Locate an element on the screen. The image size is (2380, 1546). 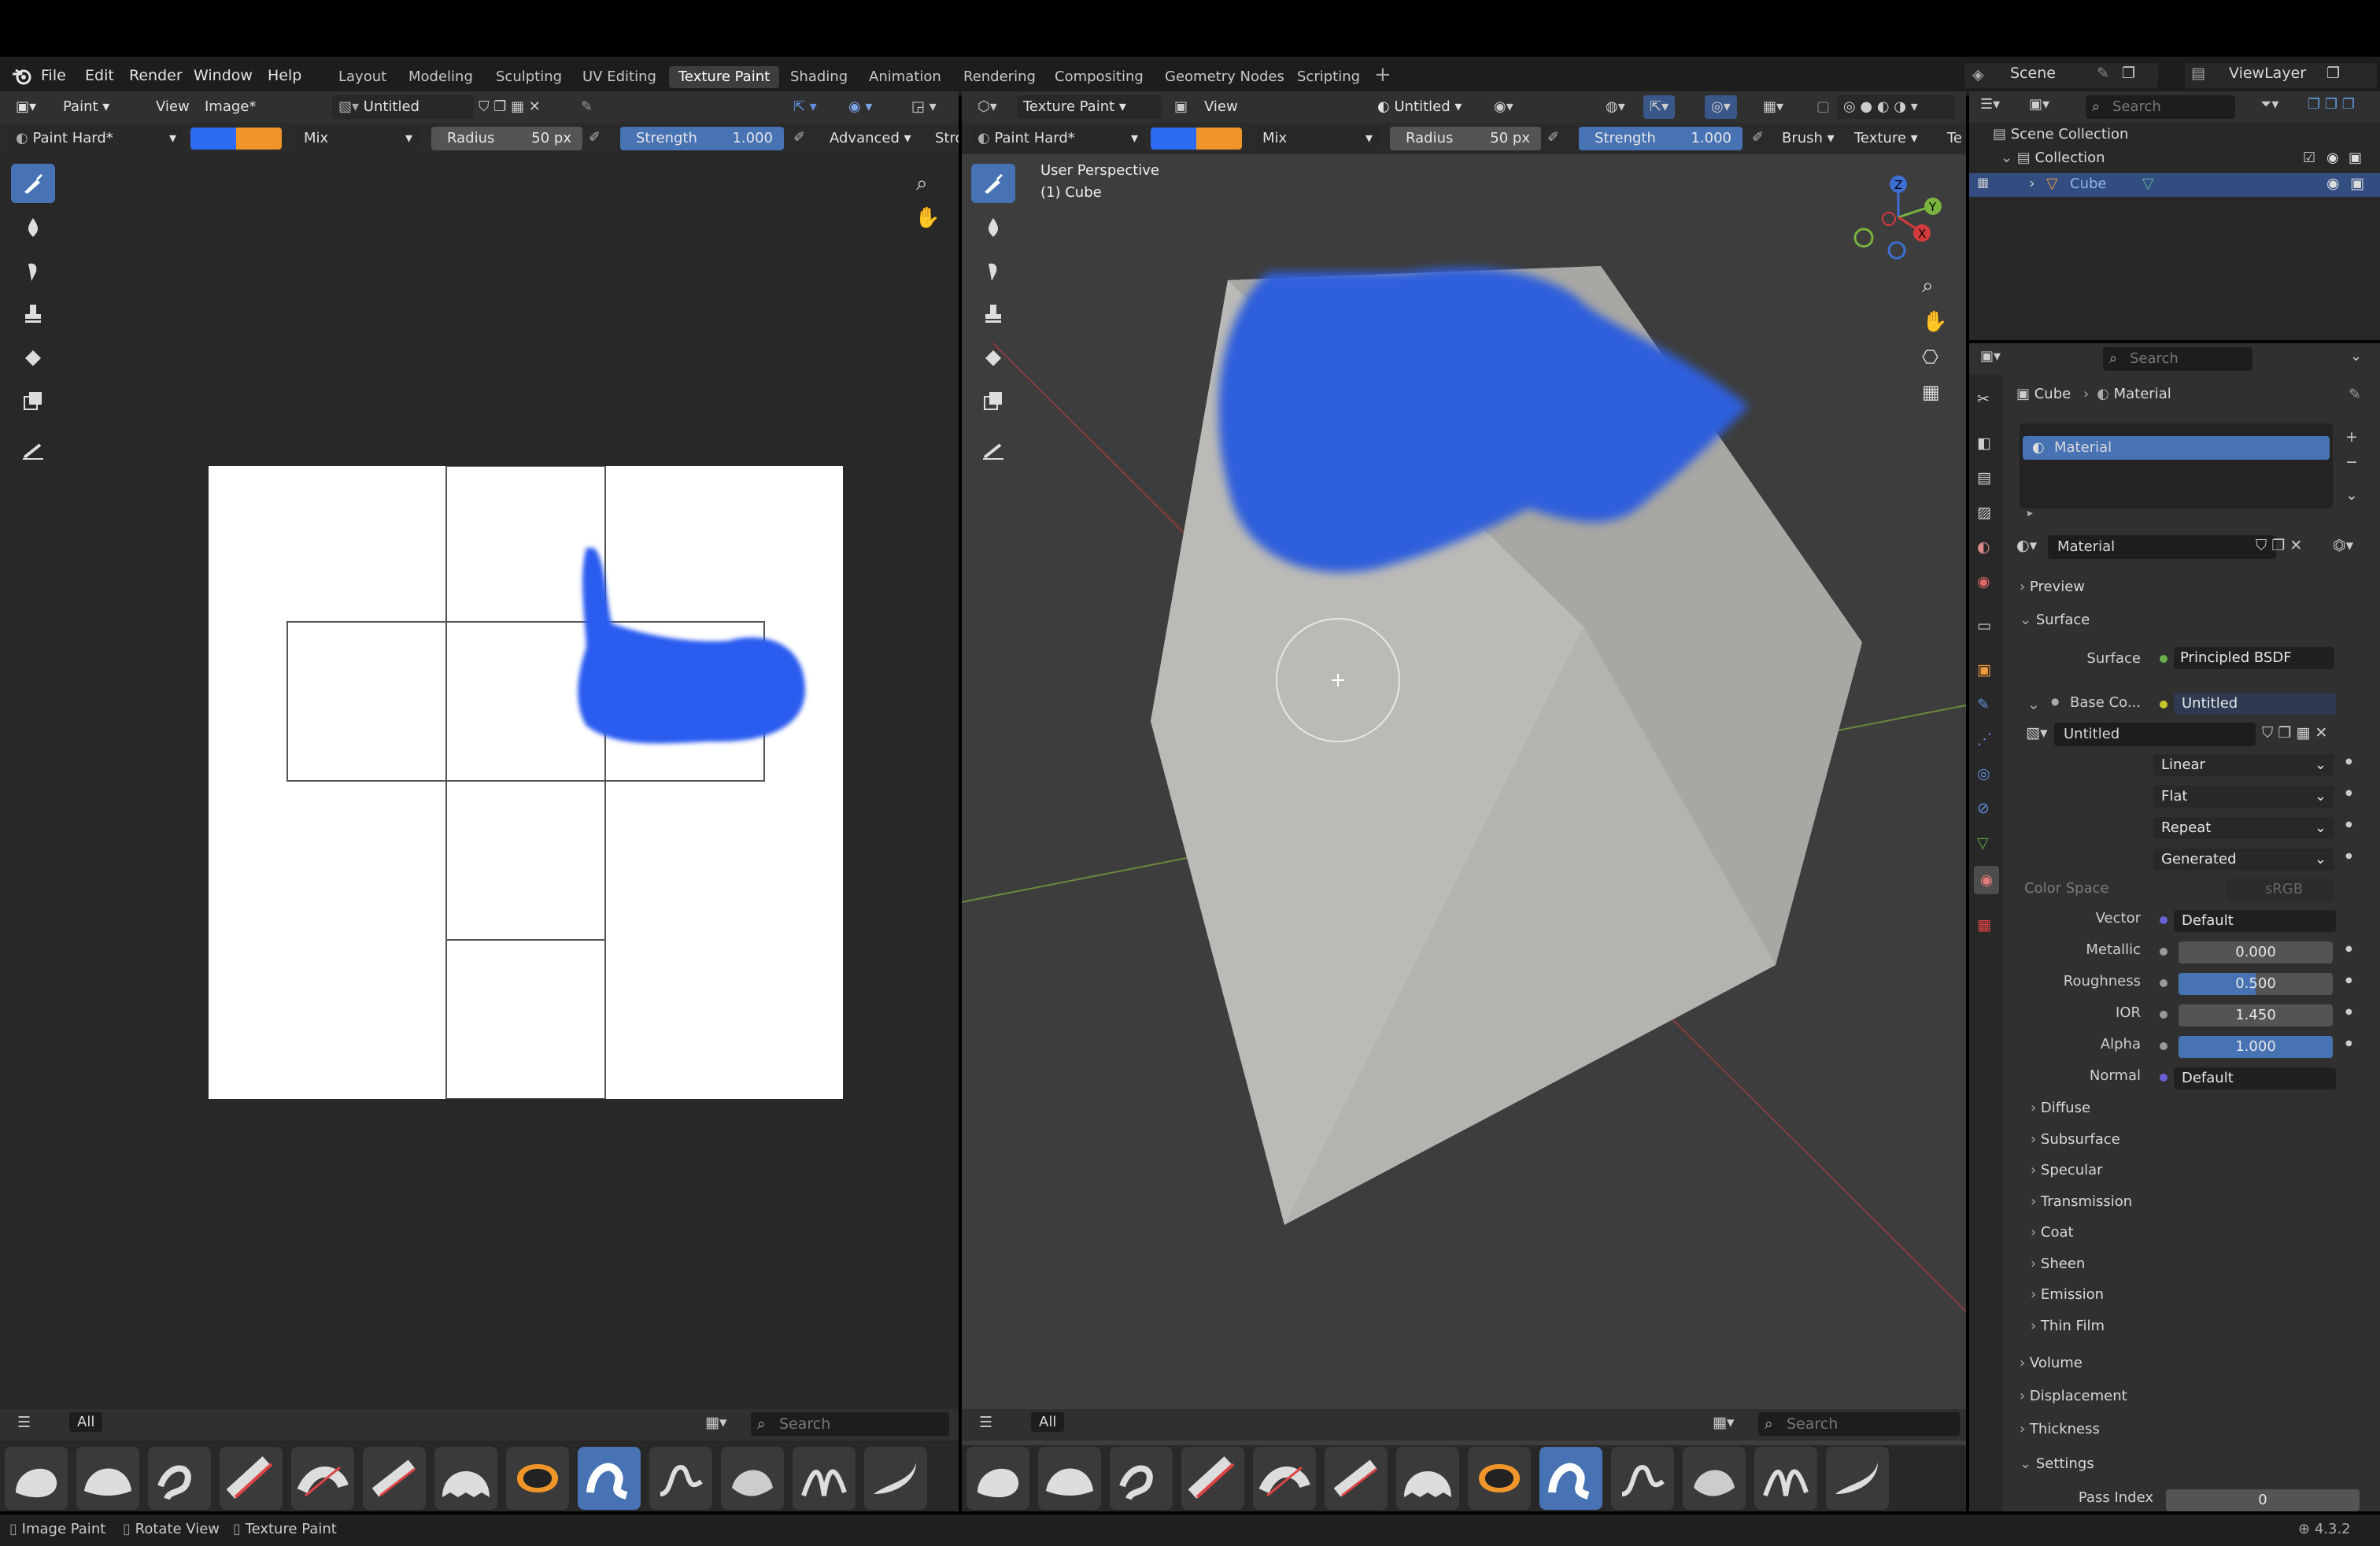
mode-icon: ▦ is located at coordinates (1983, 182).